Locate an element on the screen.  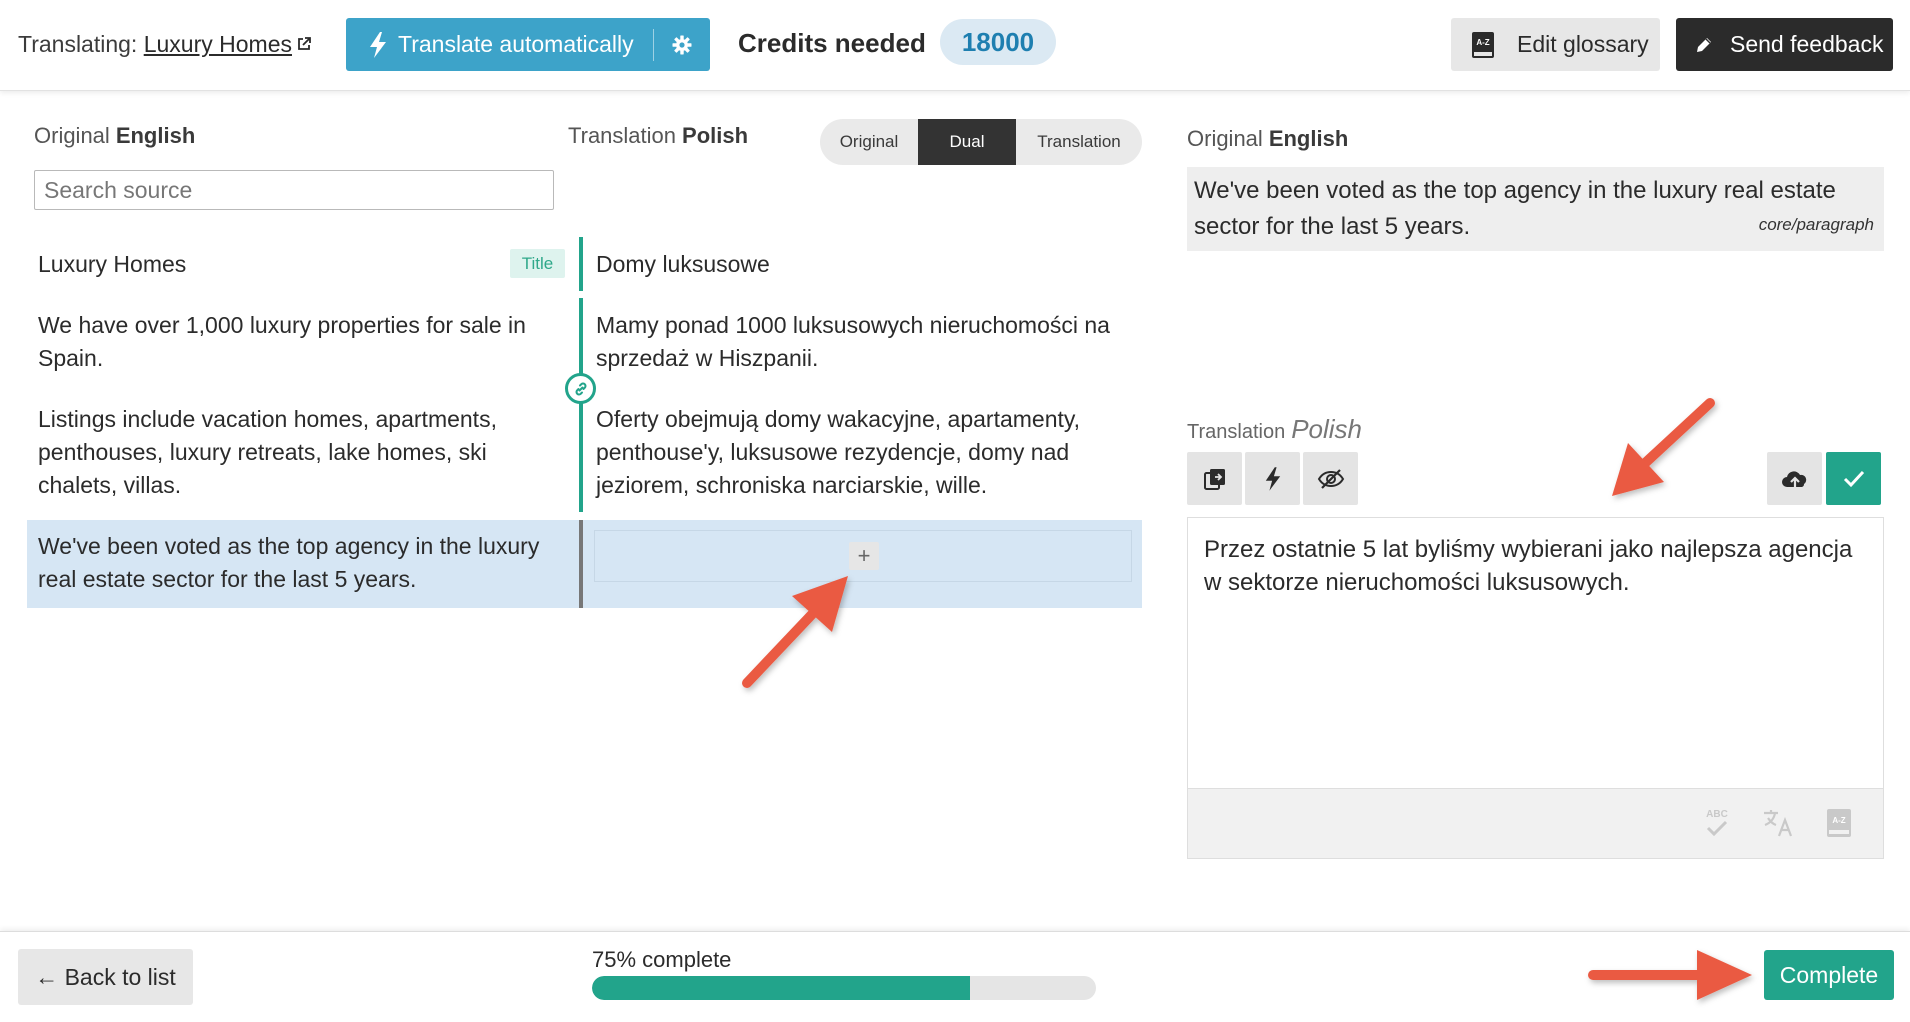
view-mode-toggle: Original Dual Translation is located at coordinates (981, 142).